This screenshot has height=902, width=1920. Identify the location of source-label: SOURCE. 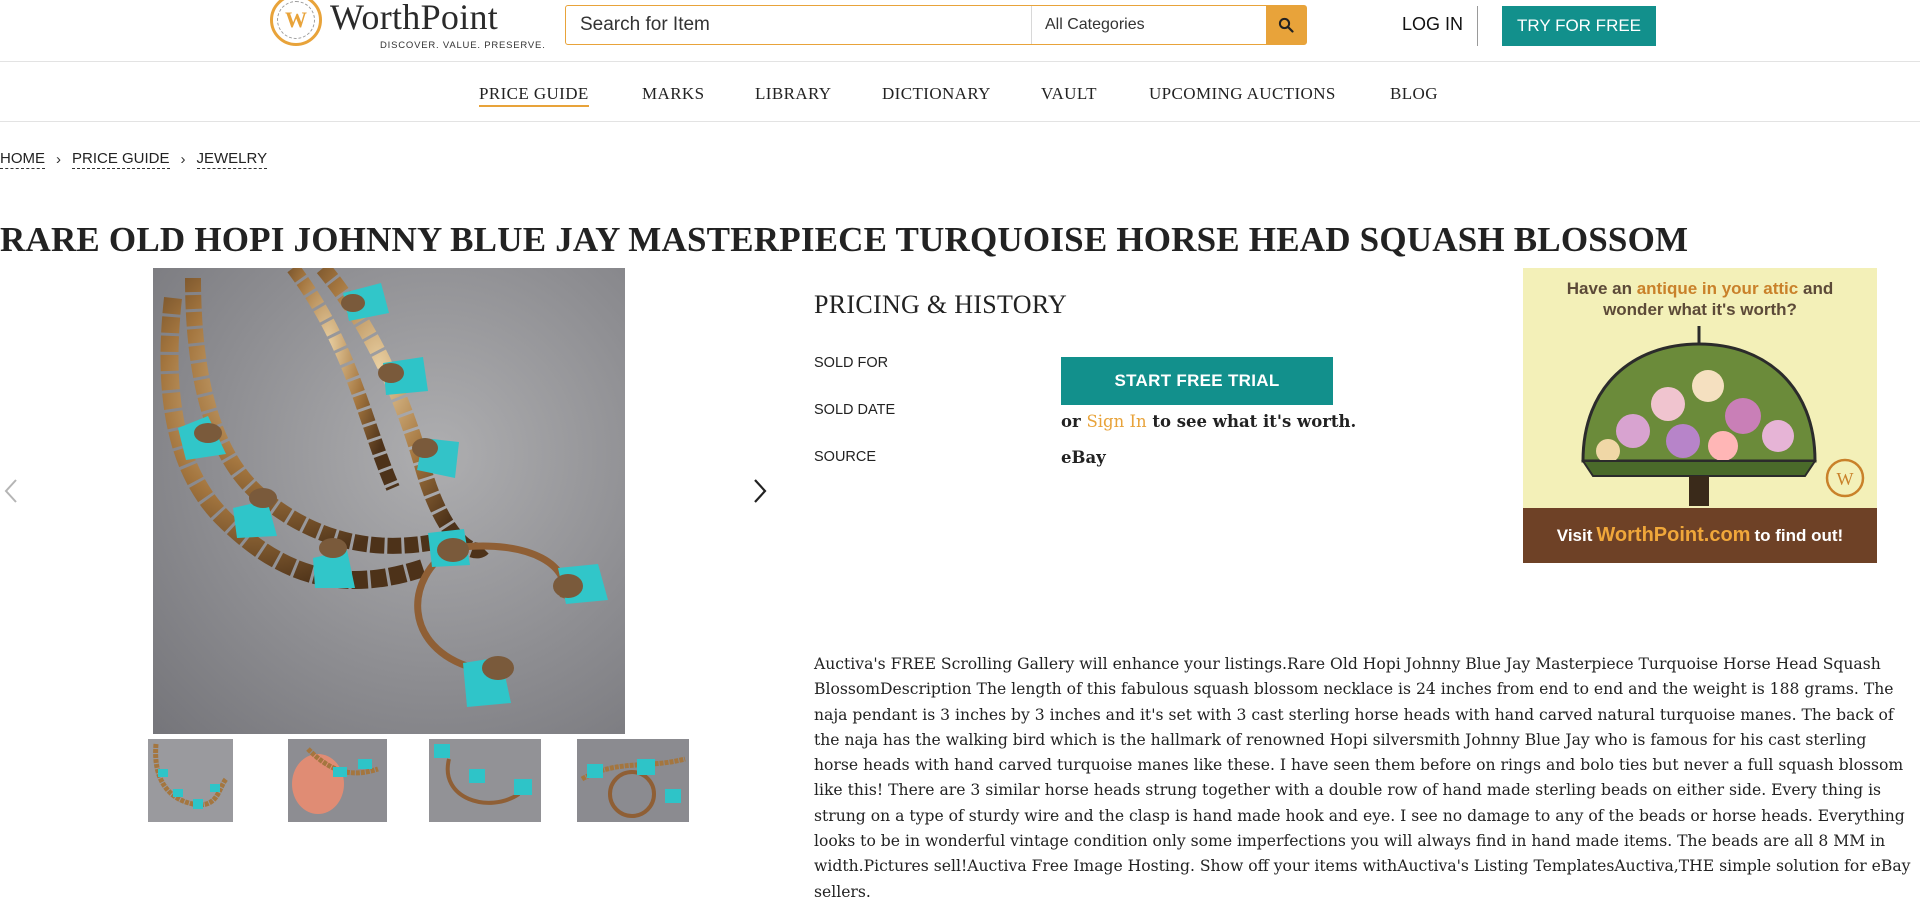
(845, 457).